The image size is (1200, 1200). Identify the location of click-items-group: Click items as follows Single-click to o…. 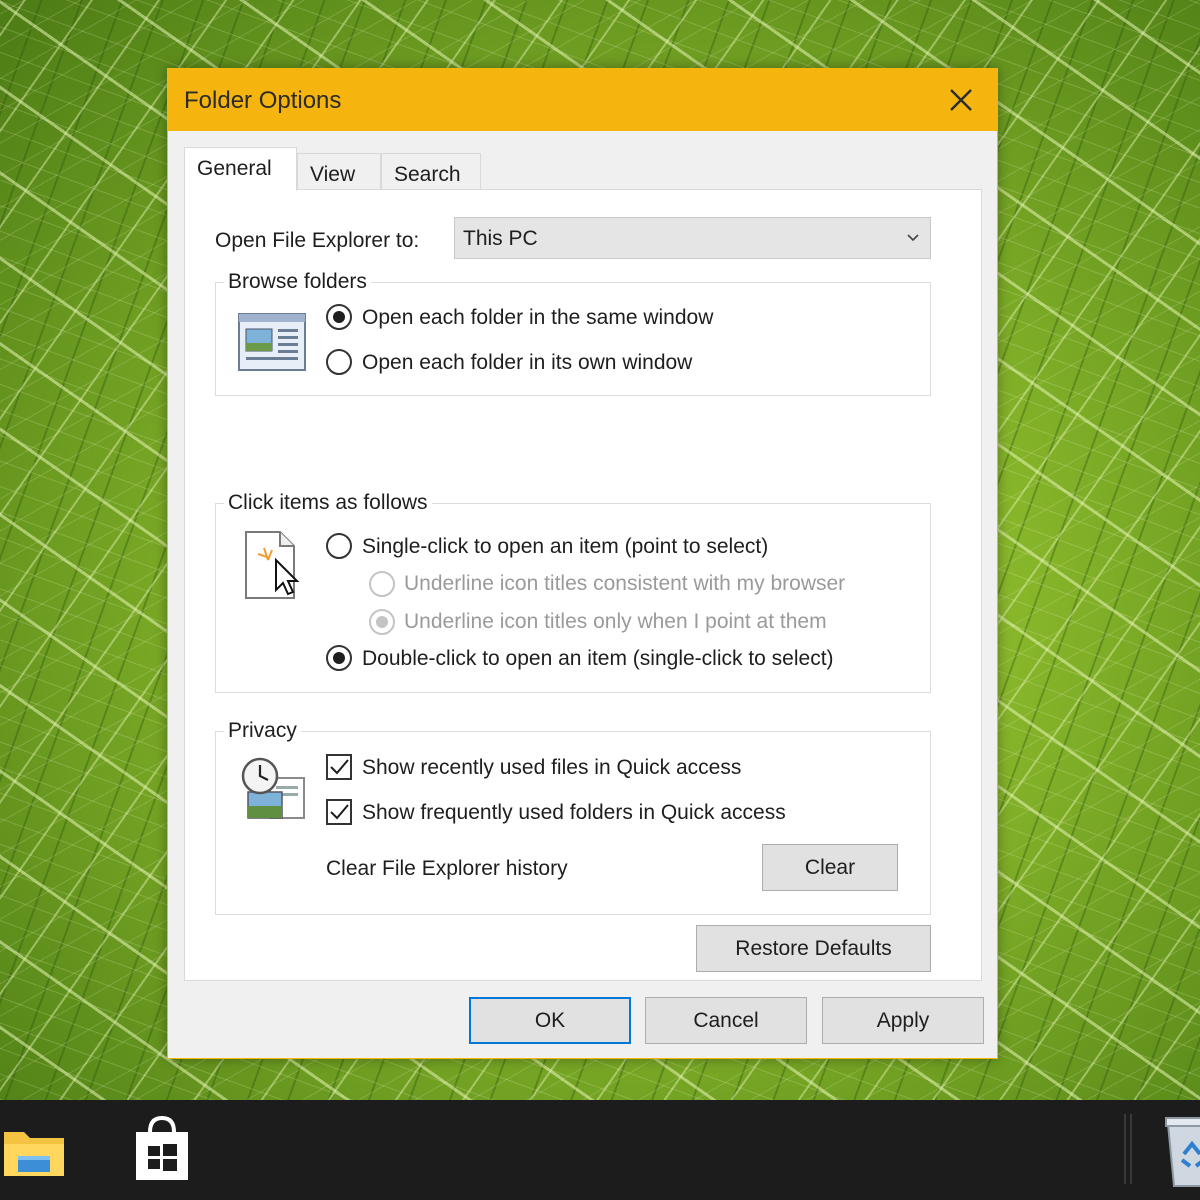
(573, 592).